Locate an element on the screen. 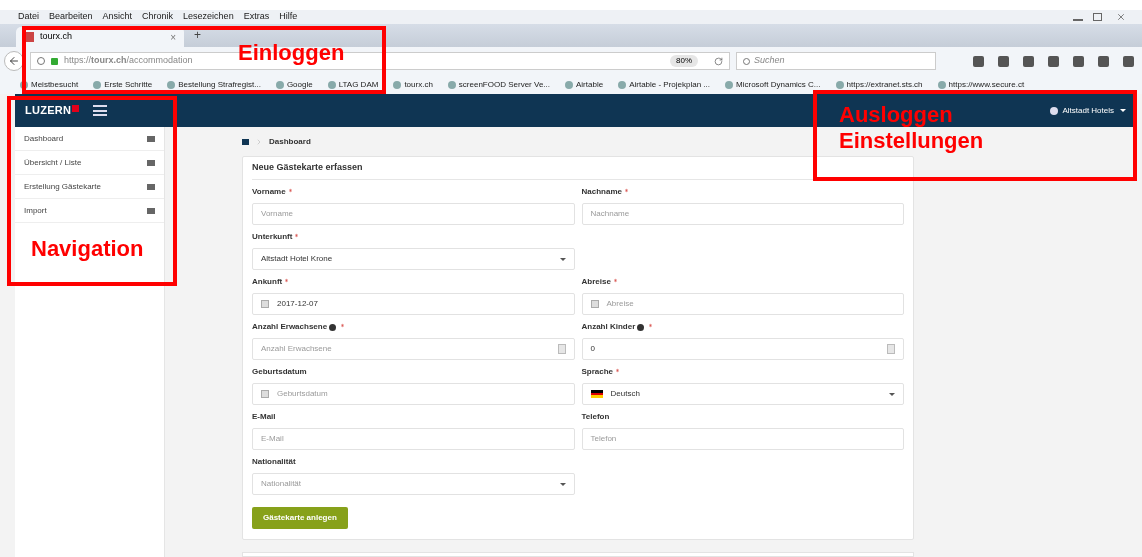 The image size is (1142, 557). back-arrow-icon is located at coordinates (14, 61).